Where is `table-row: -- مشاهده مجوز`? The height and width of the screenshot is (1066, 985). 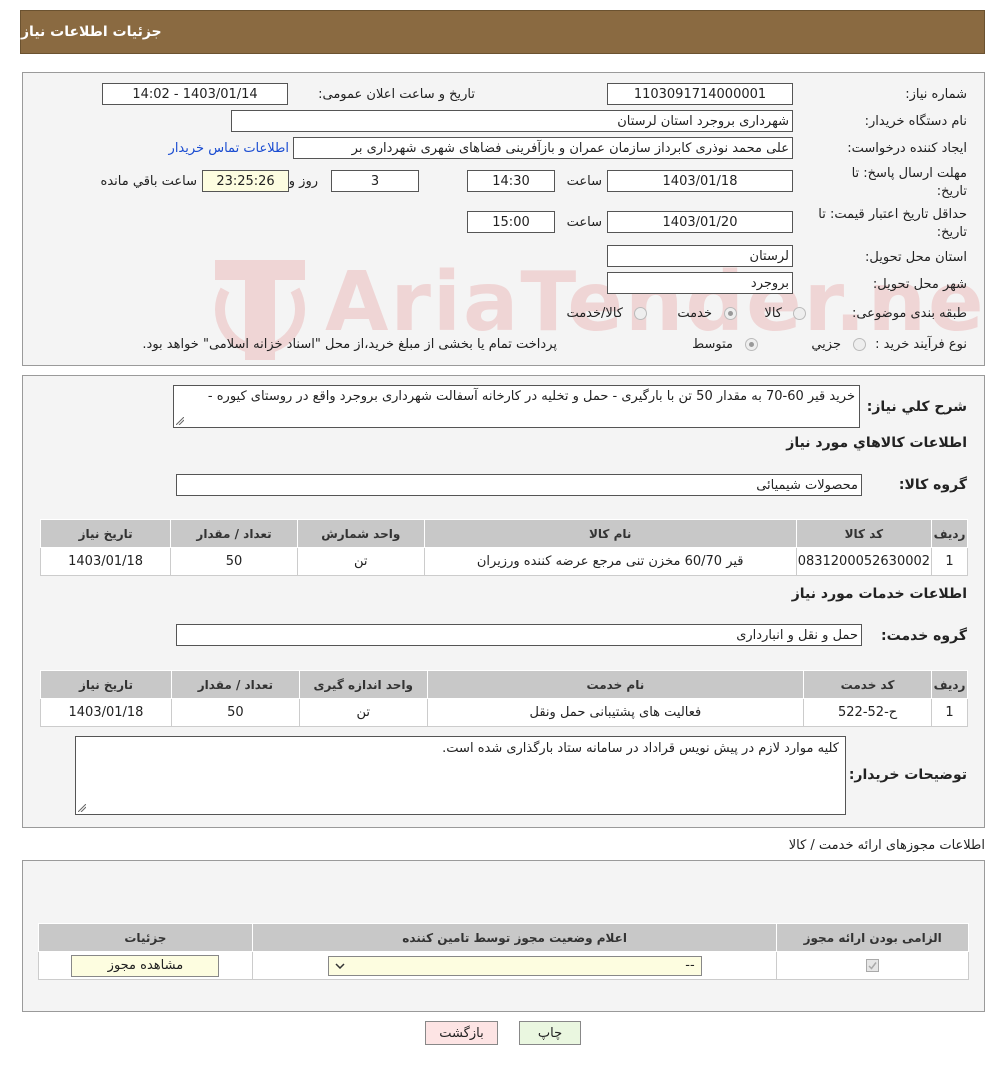 table-row: -- مشاهده مجوز is located at coordinates (503, 965).